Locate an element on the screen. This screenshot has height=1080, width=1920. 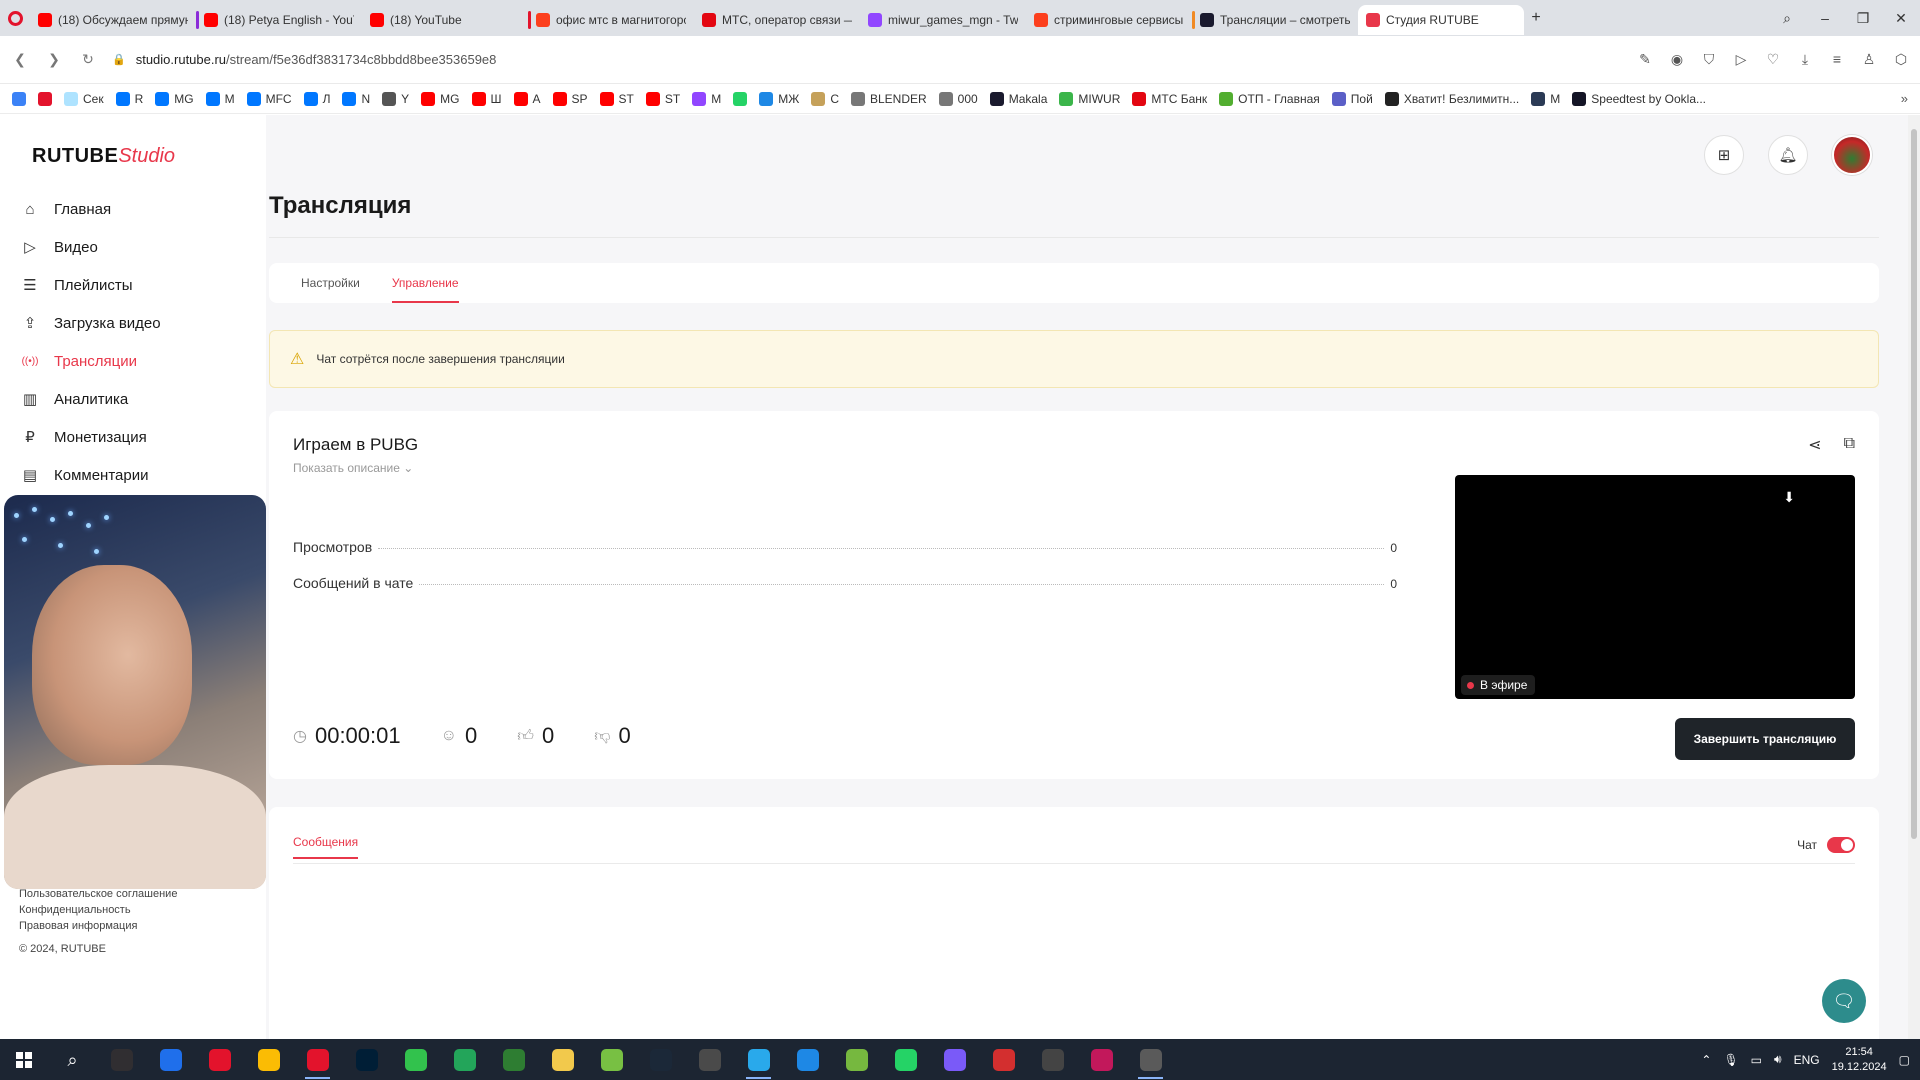
end-stream-button: Завершить трансляцию is located at coordinates (1765, 739).